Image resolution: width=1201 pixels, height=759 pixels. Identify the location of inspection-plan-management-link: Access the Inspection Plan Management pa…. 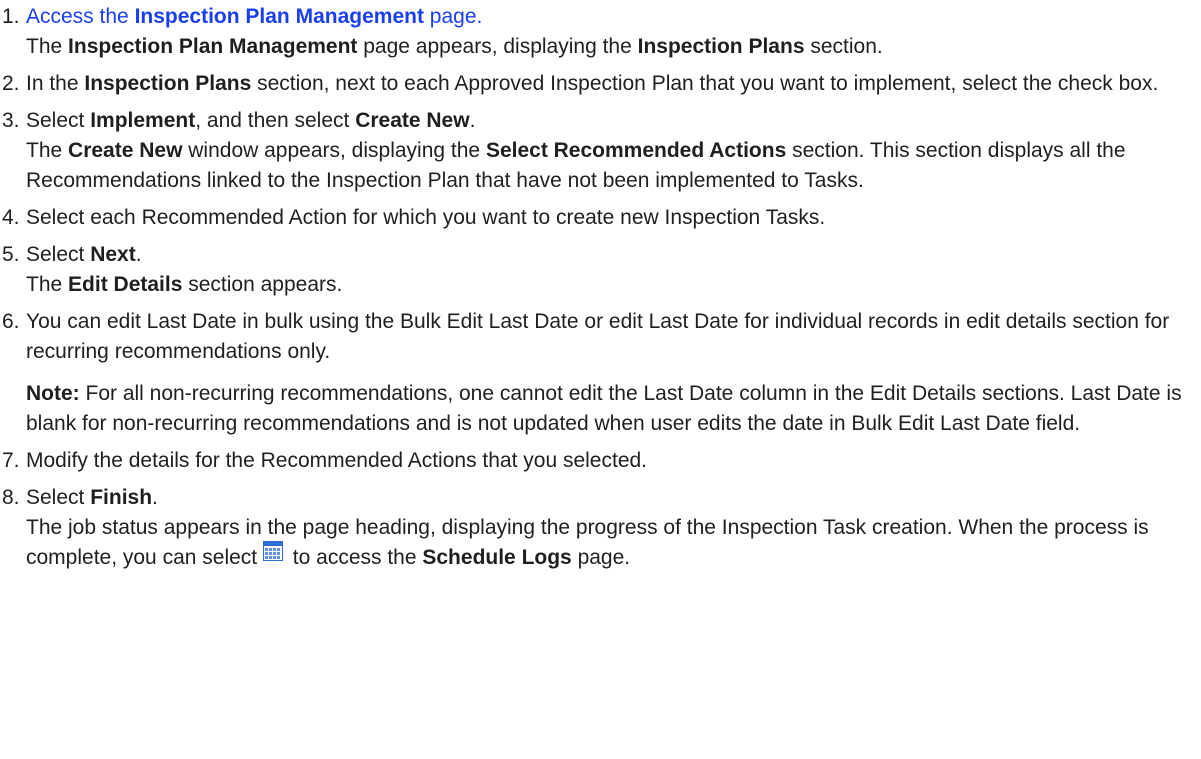
(254, 16).